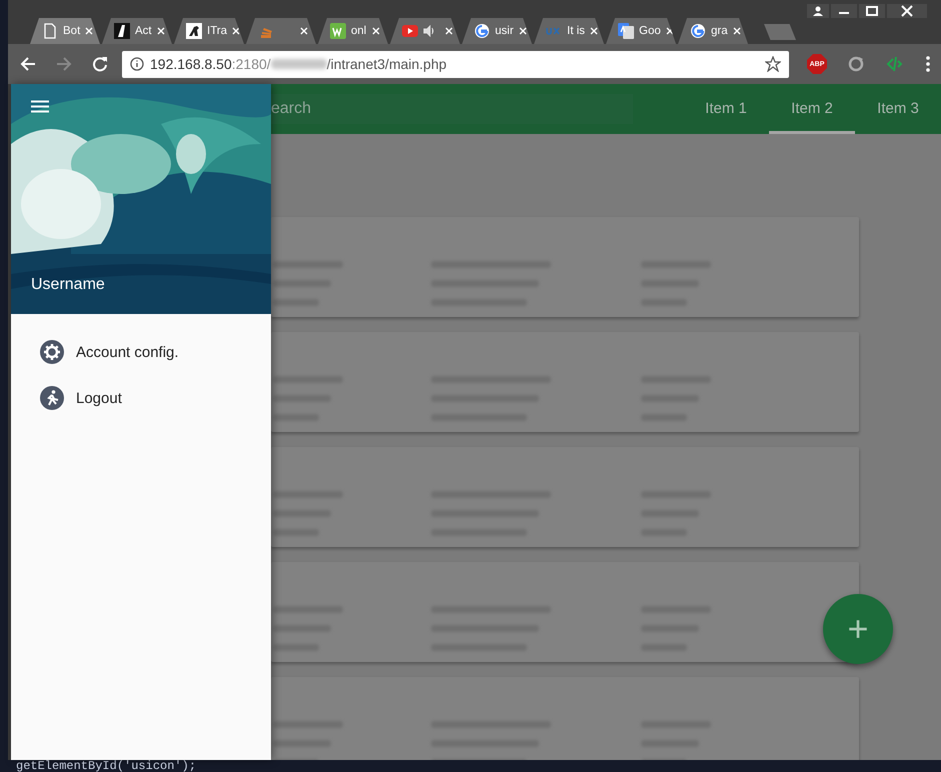  What do you see at coordinates (410, 31) in the screenshot?
I see `play-icon` at bounding box center [410, 31].